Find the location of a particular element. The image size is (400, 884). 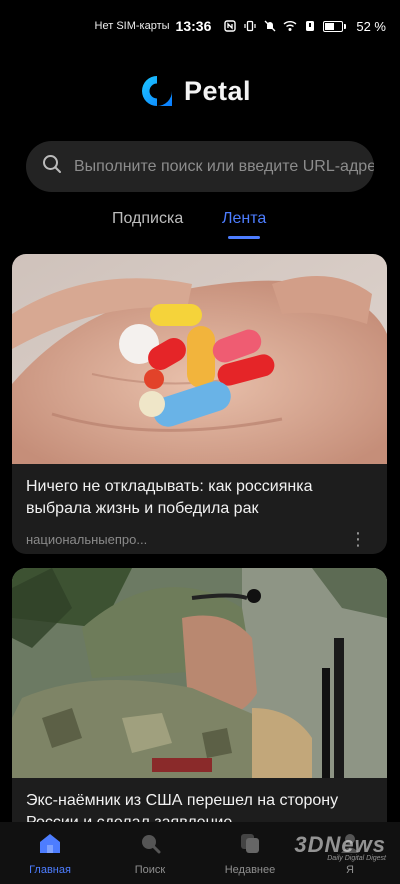

tab-subscriptions: Подписка is located at coordinates (147, 219).